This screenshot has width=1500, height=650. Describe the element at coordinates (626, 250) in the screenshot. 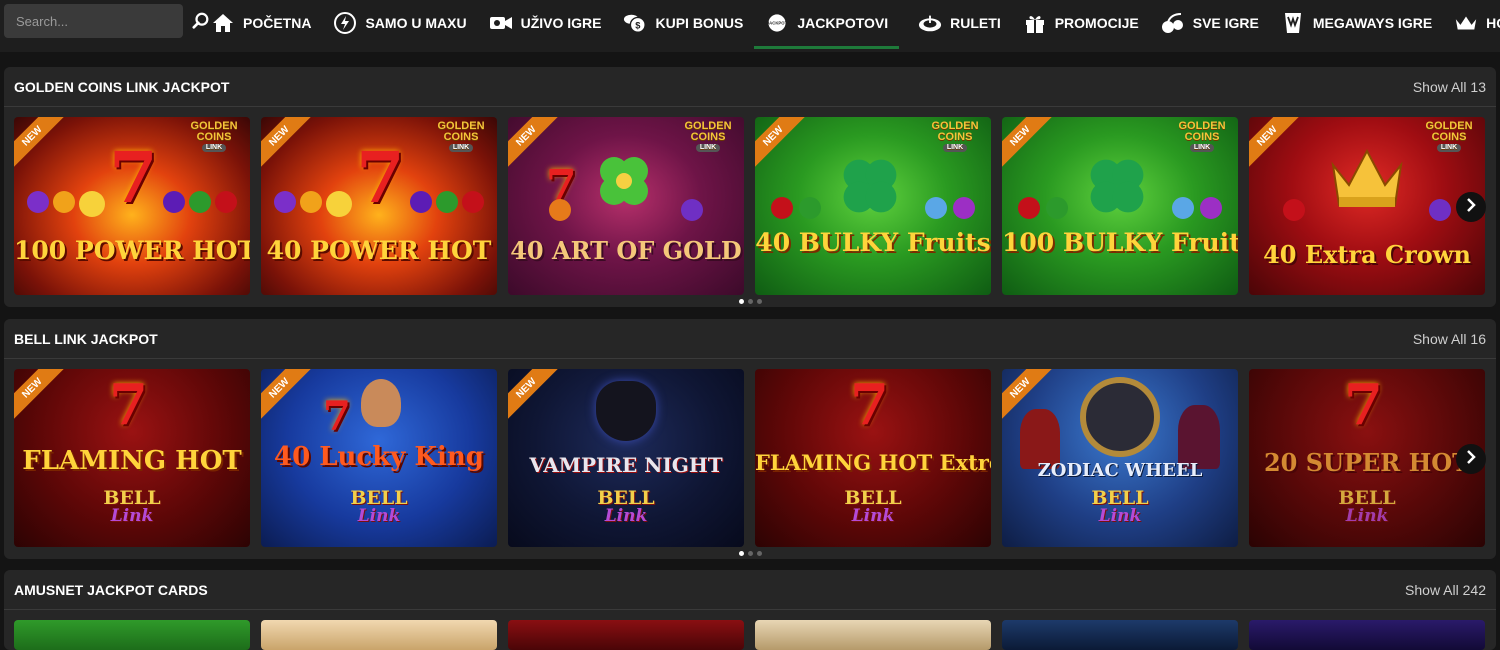

I see `game-title: 40 ART OF GOLD` at that location.